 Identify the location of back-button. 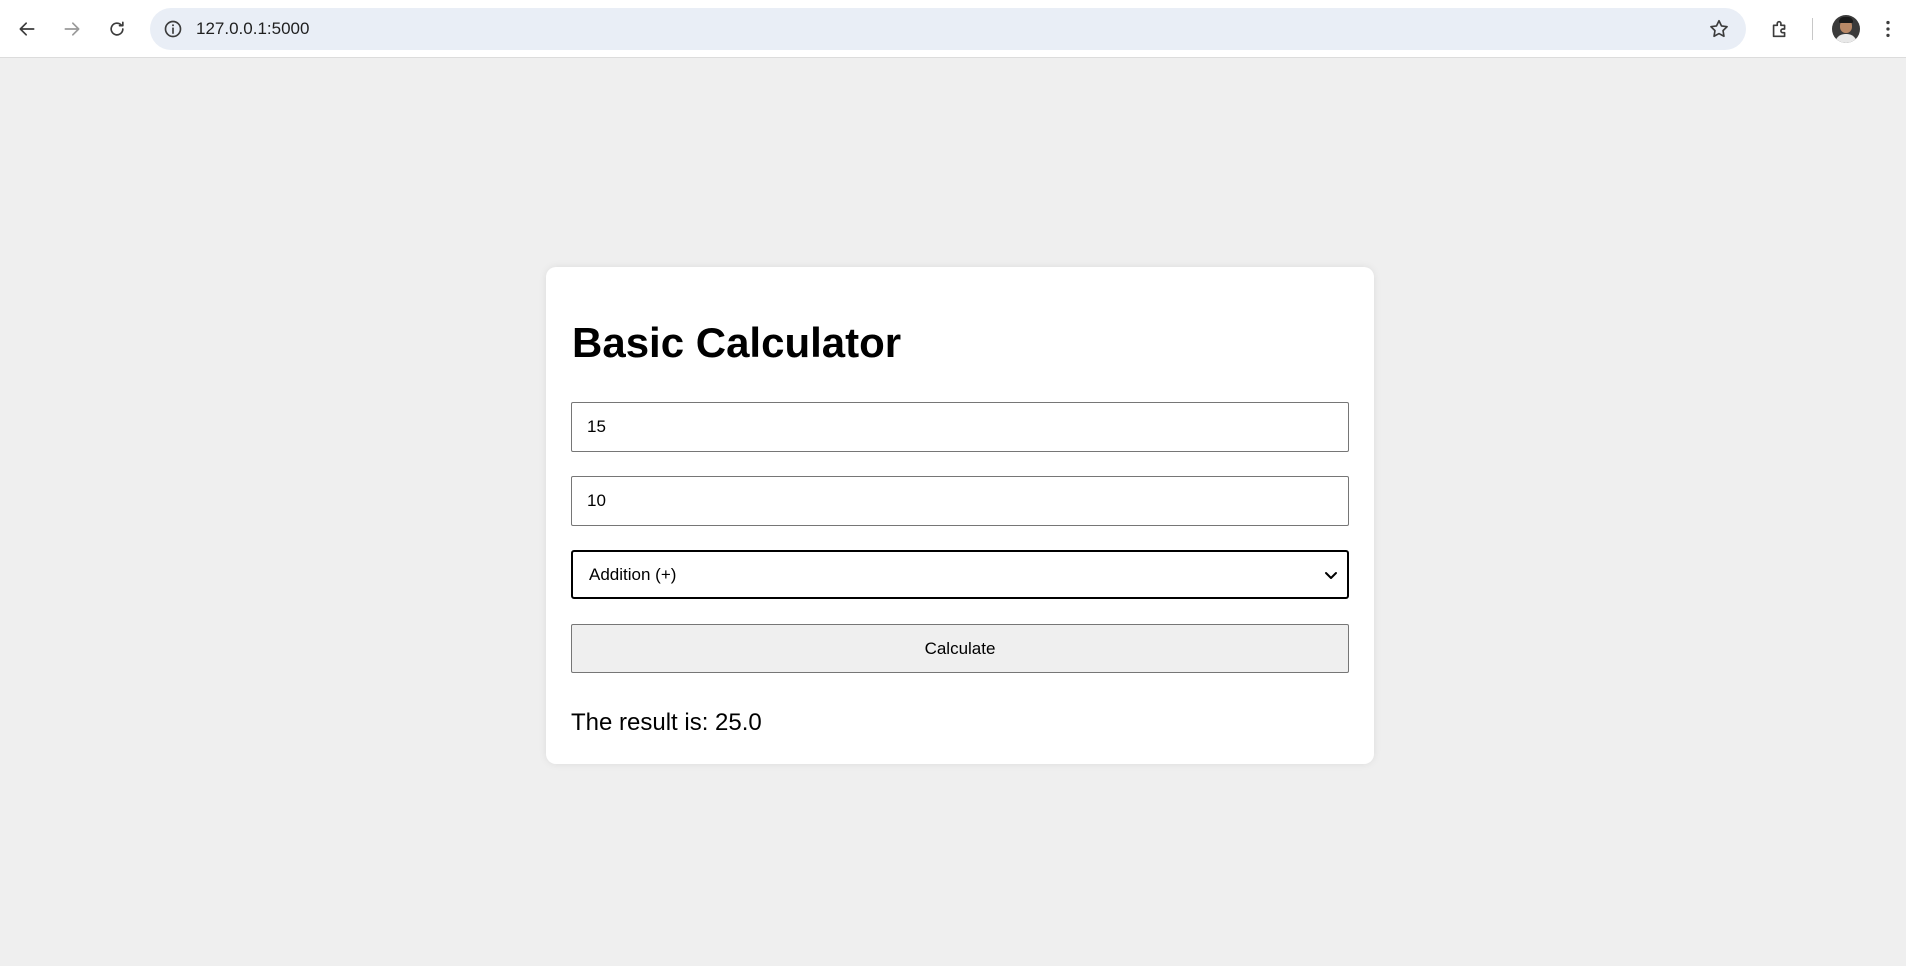
(27, 29).